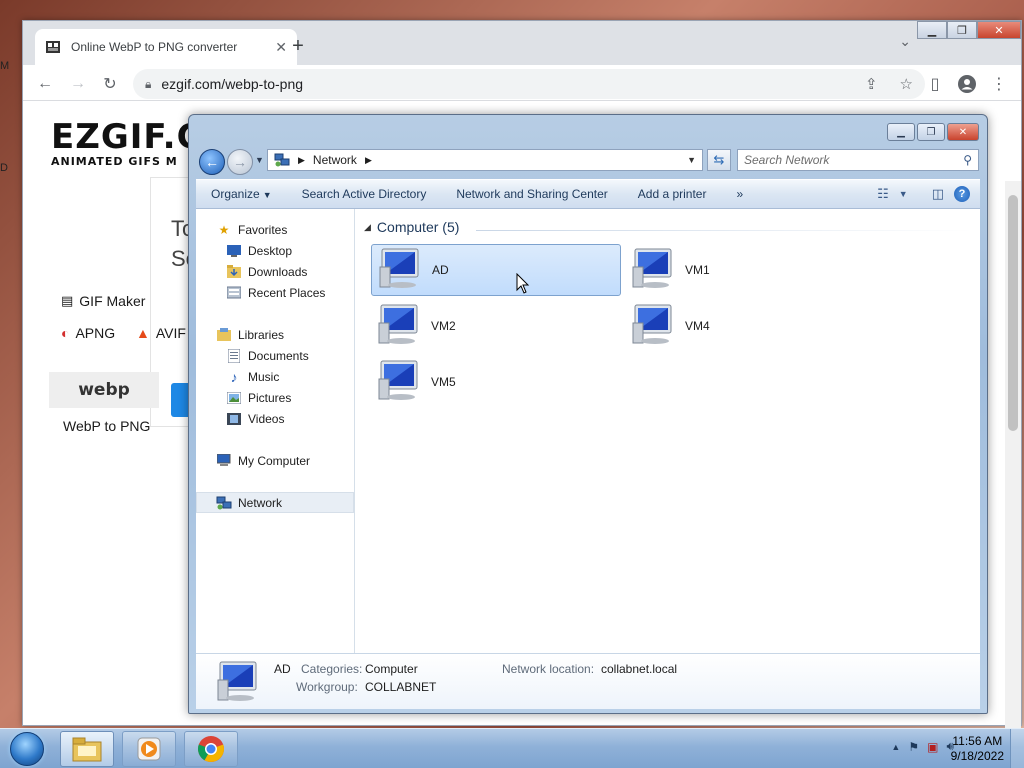  Describe the element at coordinates (529, 84) in the screenshot. I see `address-bar: 🔒︎ ezgif.com/webp-to-png ⇪ ☆` at that location.